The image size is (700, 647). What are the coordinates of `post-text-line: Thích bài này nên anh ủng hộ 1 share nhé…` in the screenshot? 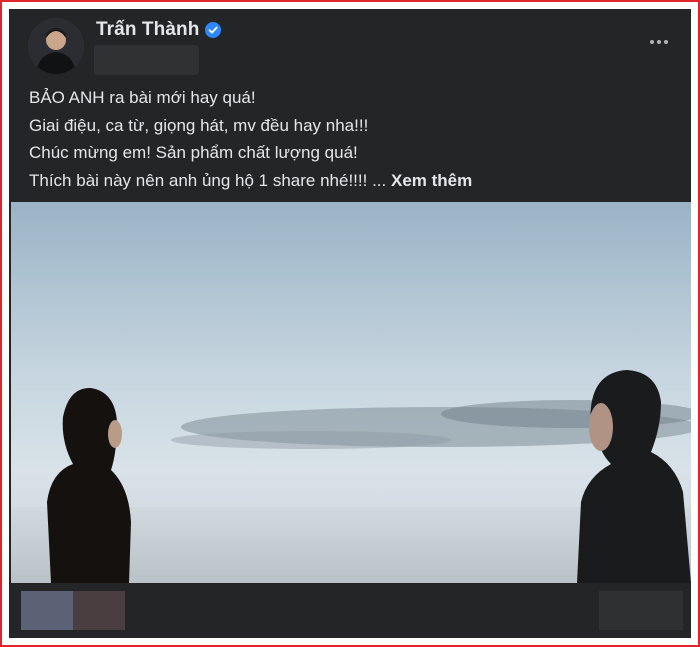 It's located at (349, 181).